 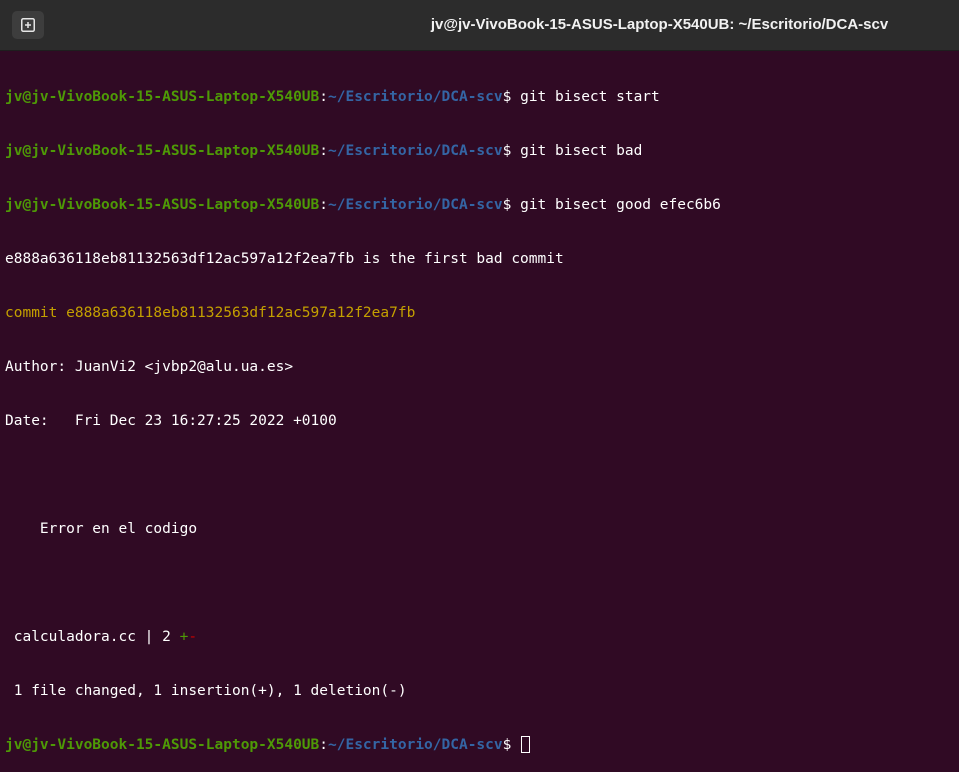 What do you see at coordinates (482, 529) in the screenshot?
I see `output-commit-message: Error en el codigo` at bounding box center [482, 529].